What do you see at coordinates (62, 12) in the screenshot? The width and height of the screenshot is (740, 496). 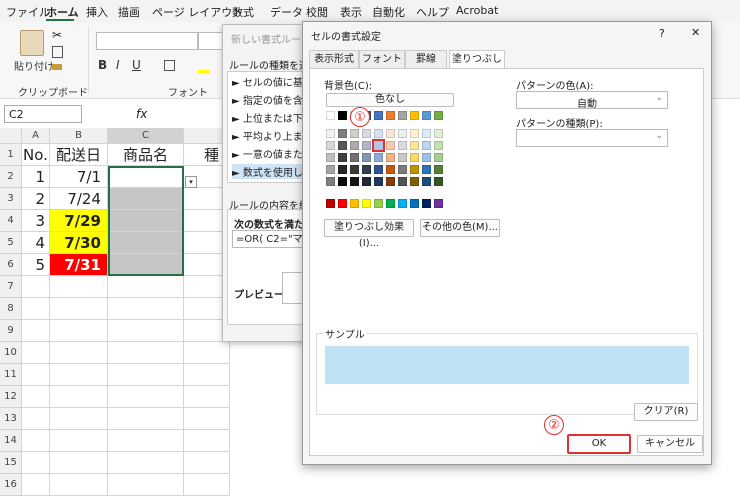 I see `menu-item: ホーム` at bounding box center [62, 12].